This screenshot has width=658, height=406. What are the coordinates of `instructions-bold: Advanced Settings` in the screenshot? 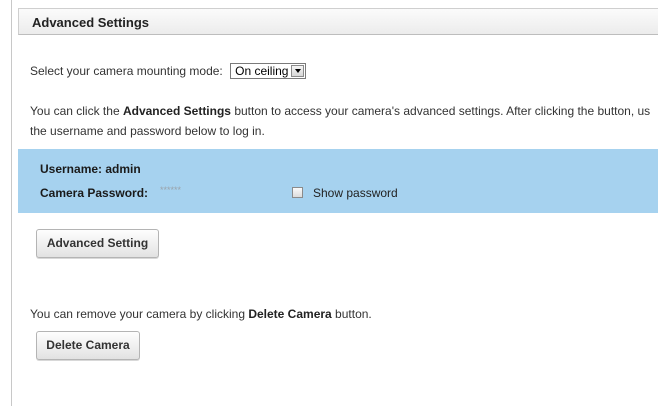 It's located at (176, 111).